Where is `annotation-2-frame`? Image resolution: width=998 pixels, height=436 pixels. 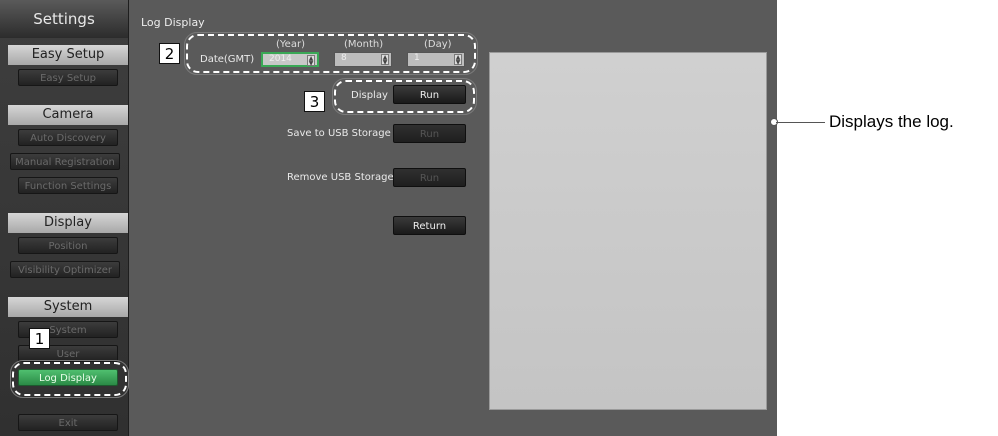 annotation-2-frame is located at coordinates (331, 53).